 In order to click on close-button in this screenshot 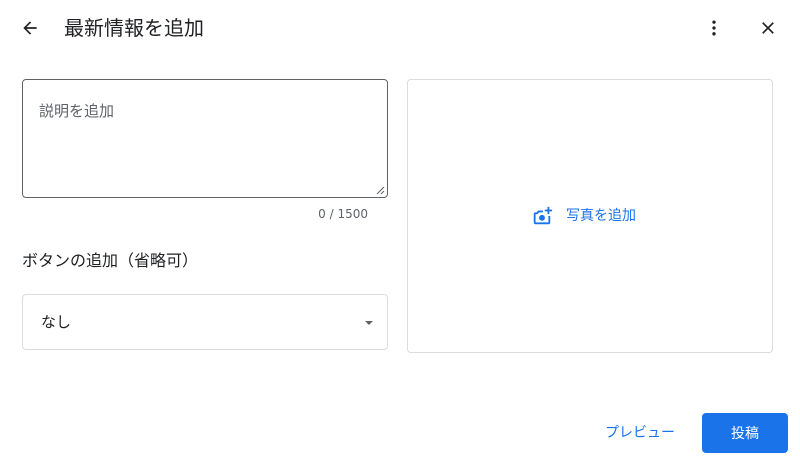, I will do `click(768, 28)`.